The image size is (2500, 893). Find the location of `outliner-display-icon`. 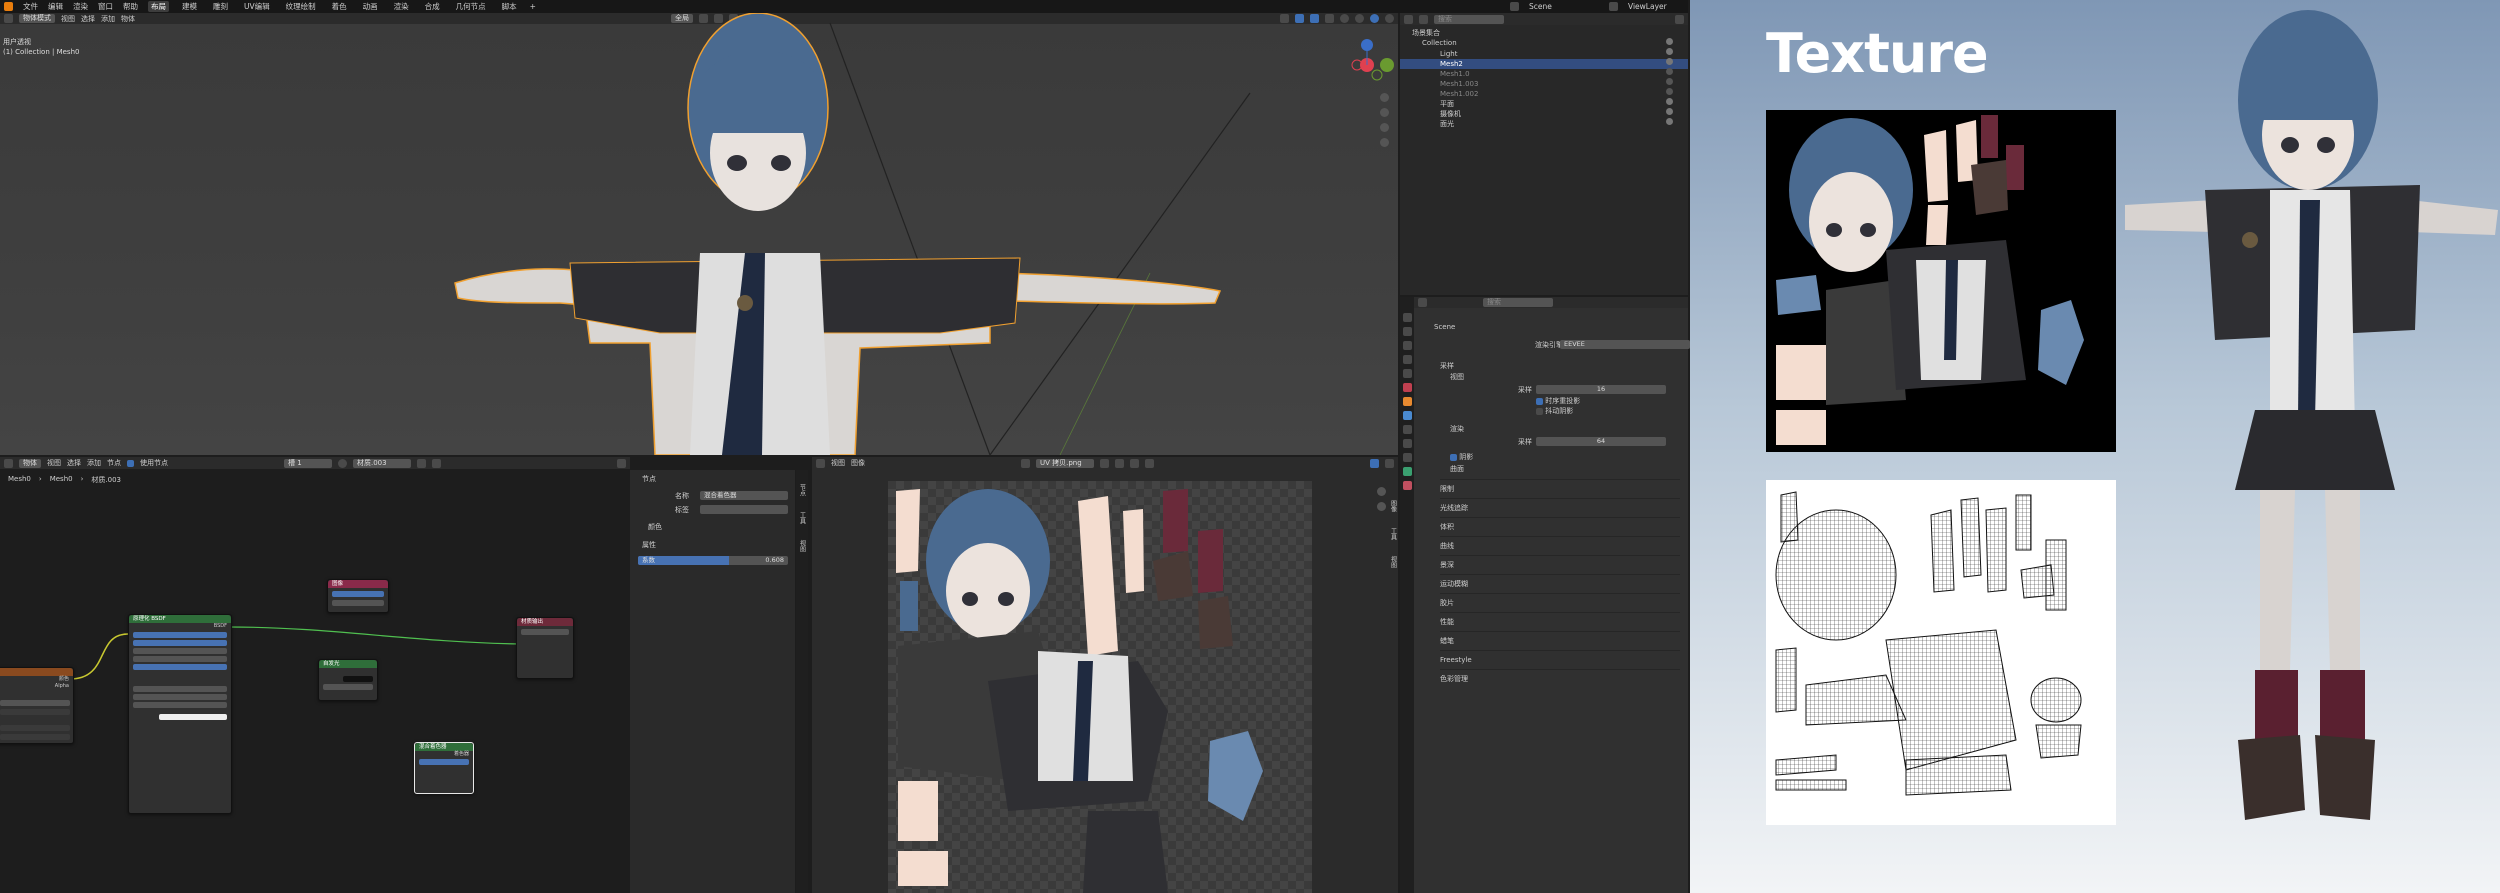

outliner-display-icon is located at coordinates (1423, 19).